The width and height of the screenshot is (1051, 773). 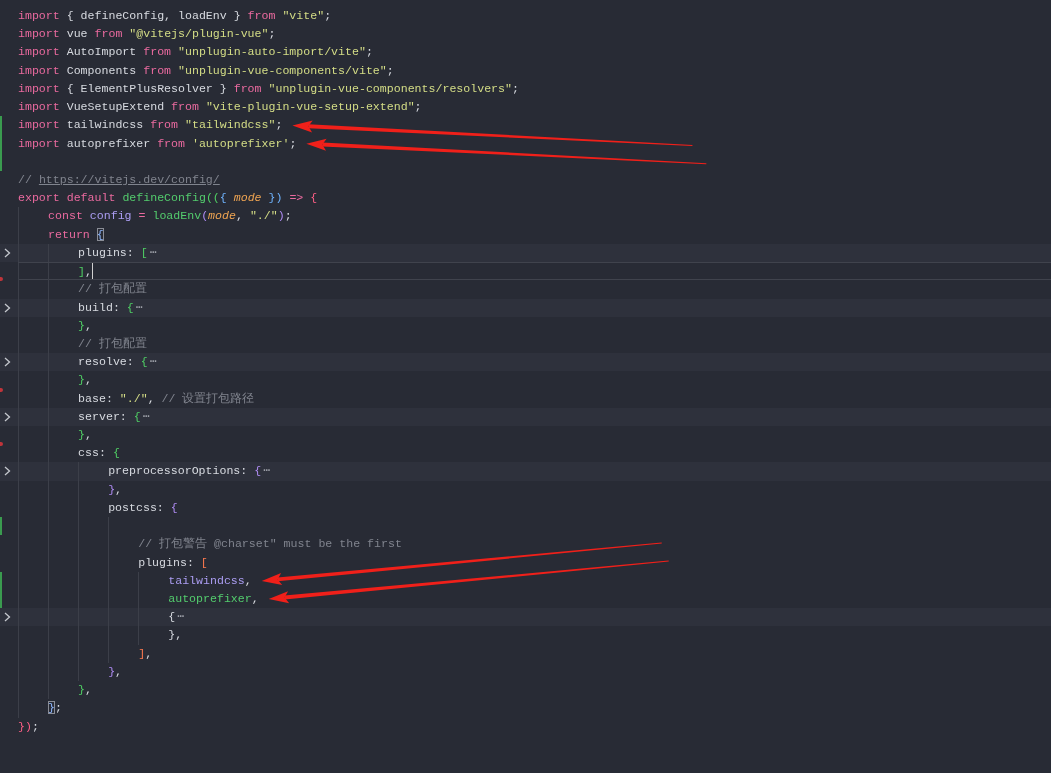 What do you see at coordinates (143, 507) in the screenshot?
I see `code-line: postcss: {` at bounding box center [143, 507].